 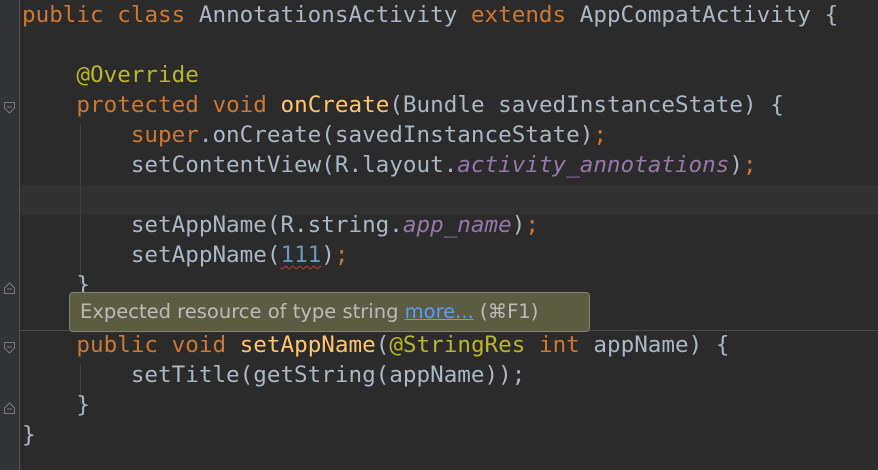 I want to click on params: (Bundle savedInstanceState), so click(x=573, y=105).